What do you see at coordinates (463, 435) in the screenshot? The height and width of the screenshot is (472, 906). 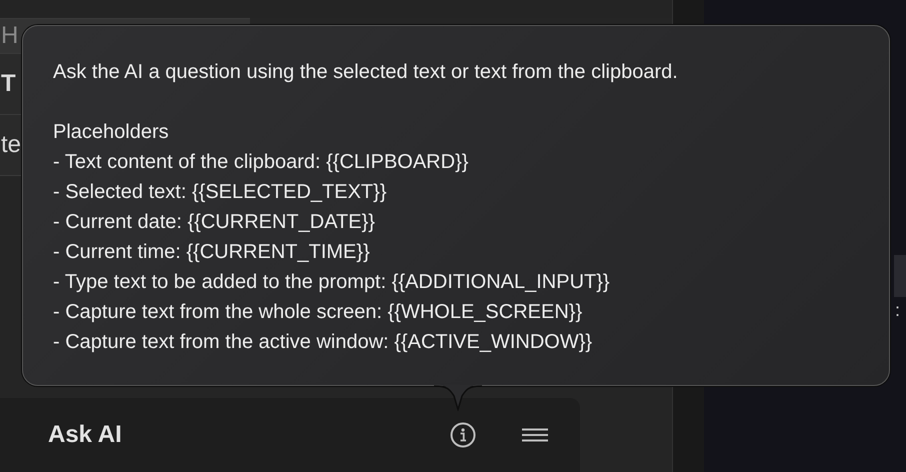 I see `info-icon` at bounding box center [463, 435].